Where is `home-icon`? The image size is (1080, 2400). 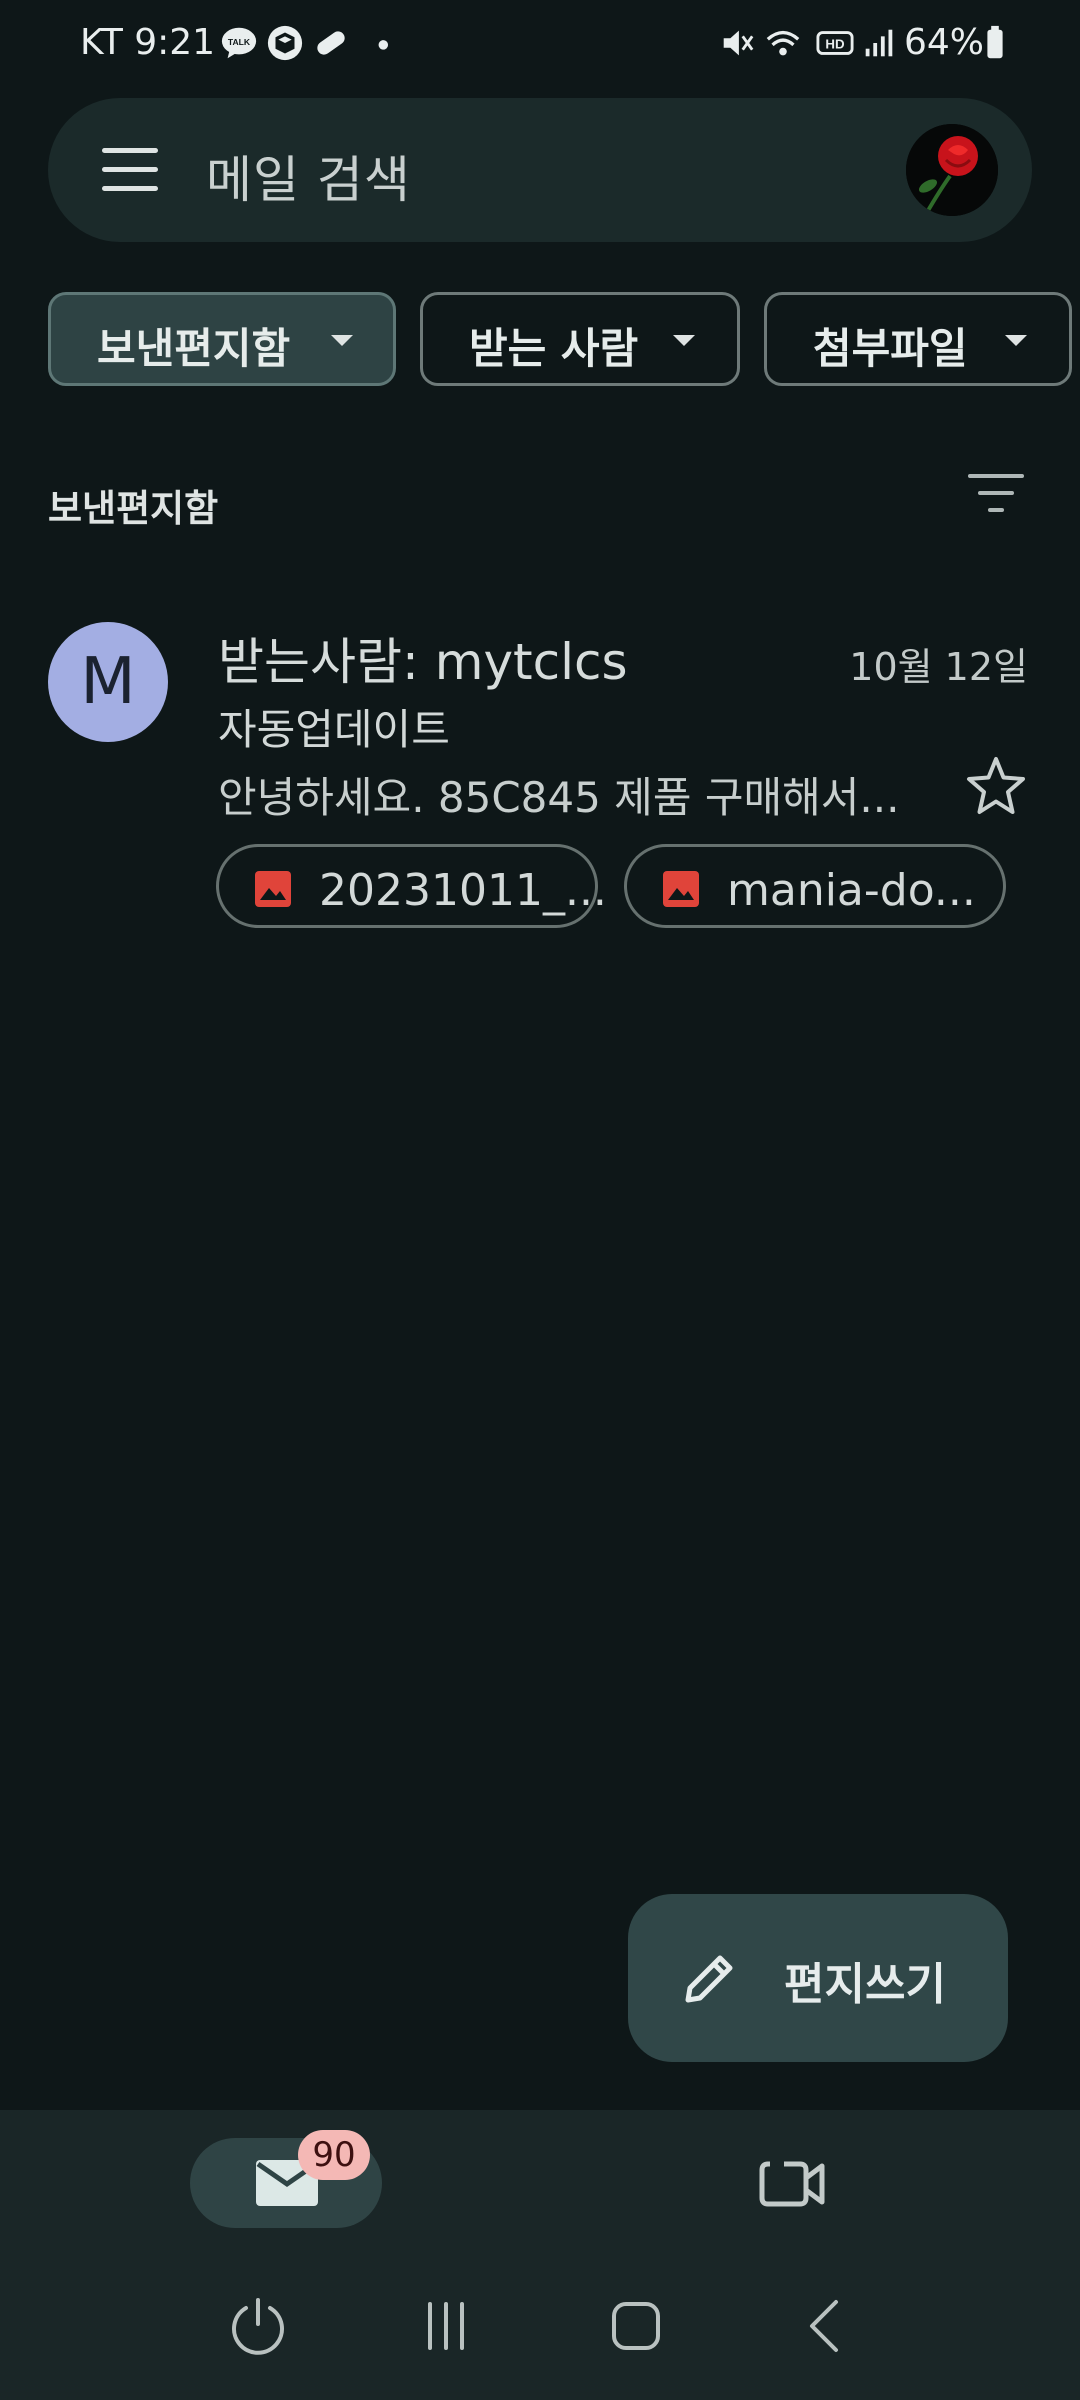 home-icon is located at coordinates (636, 2326).